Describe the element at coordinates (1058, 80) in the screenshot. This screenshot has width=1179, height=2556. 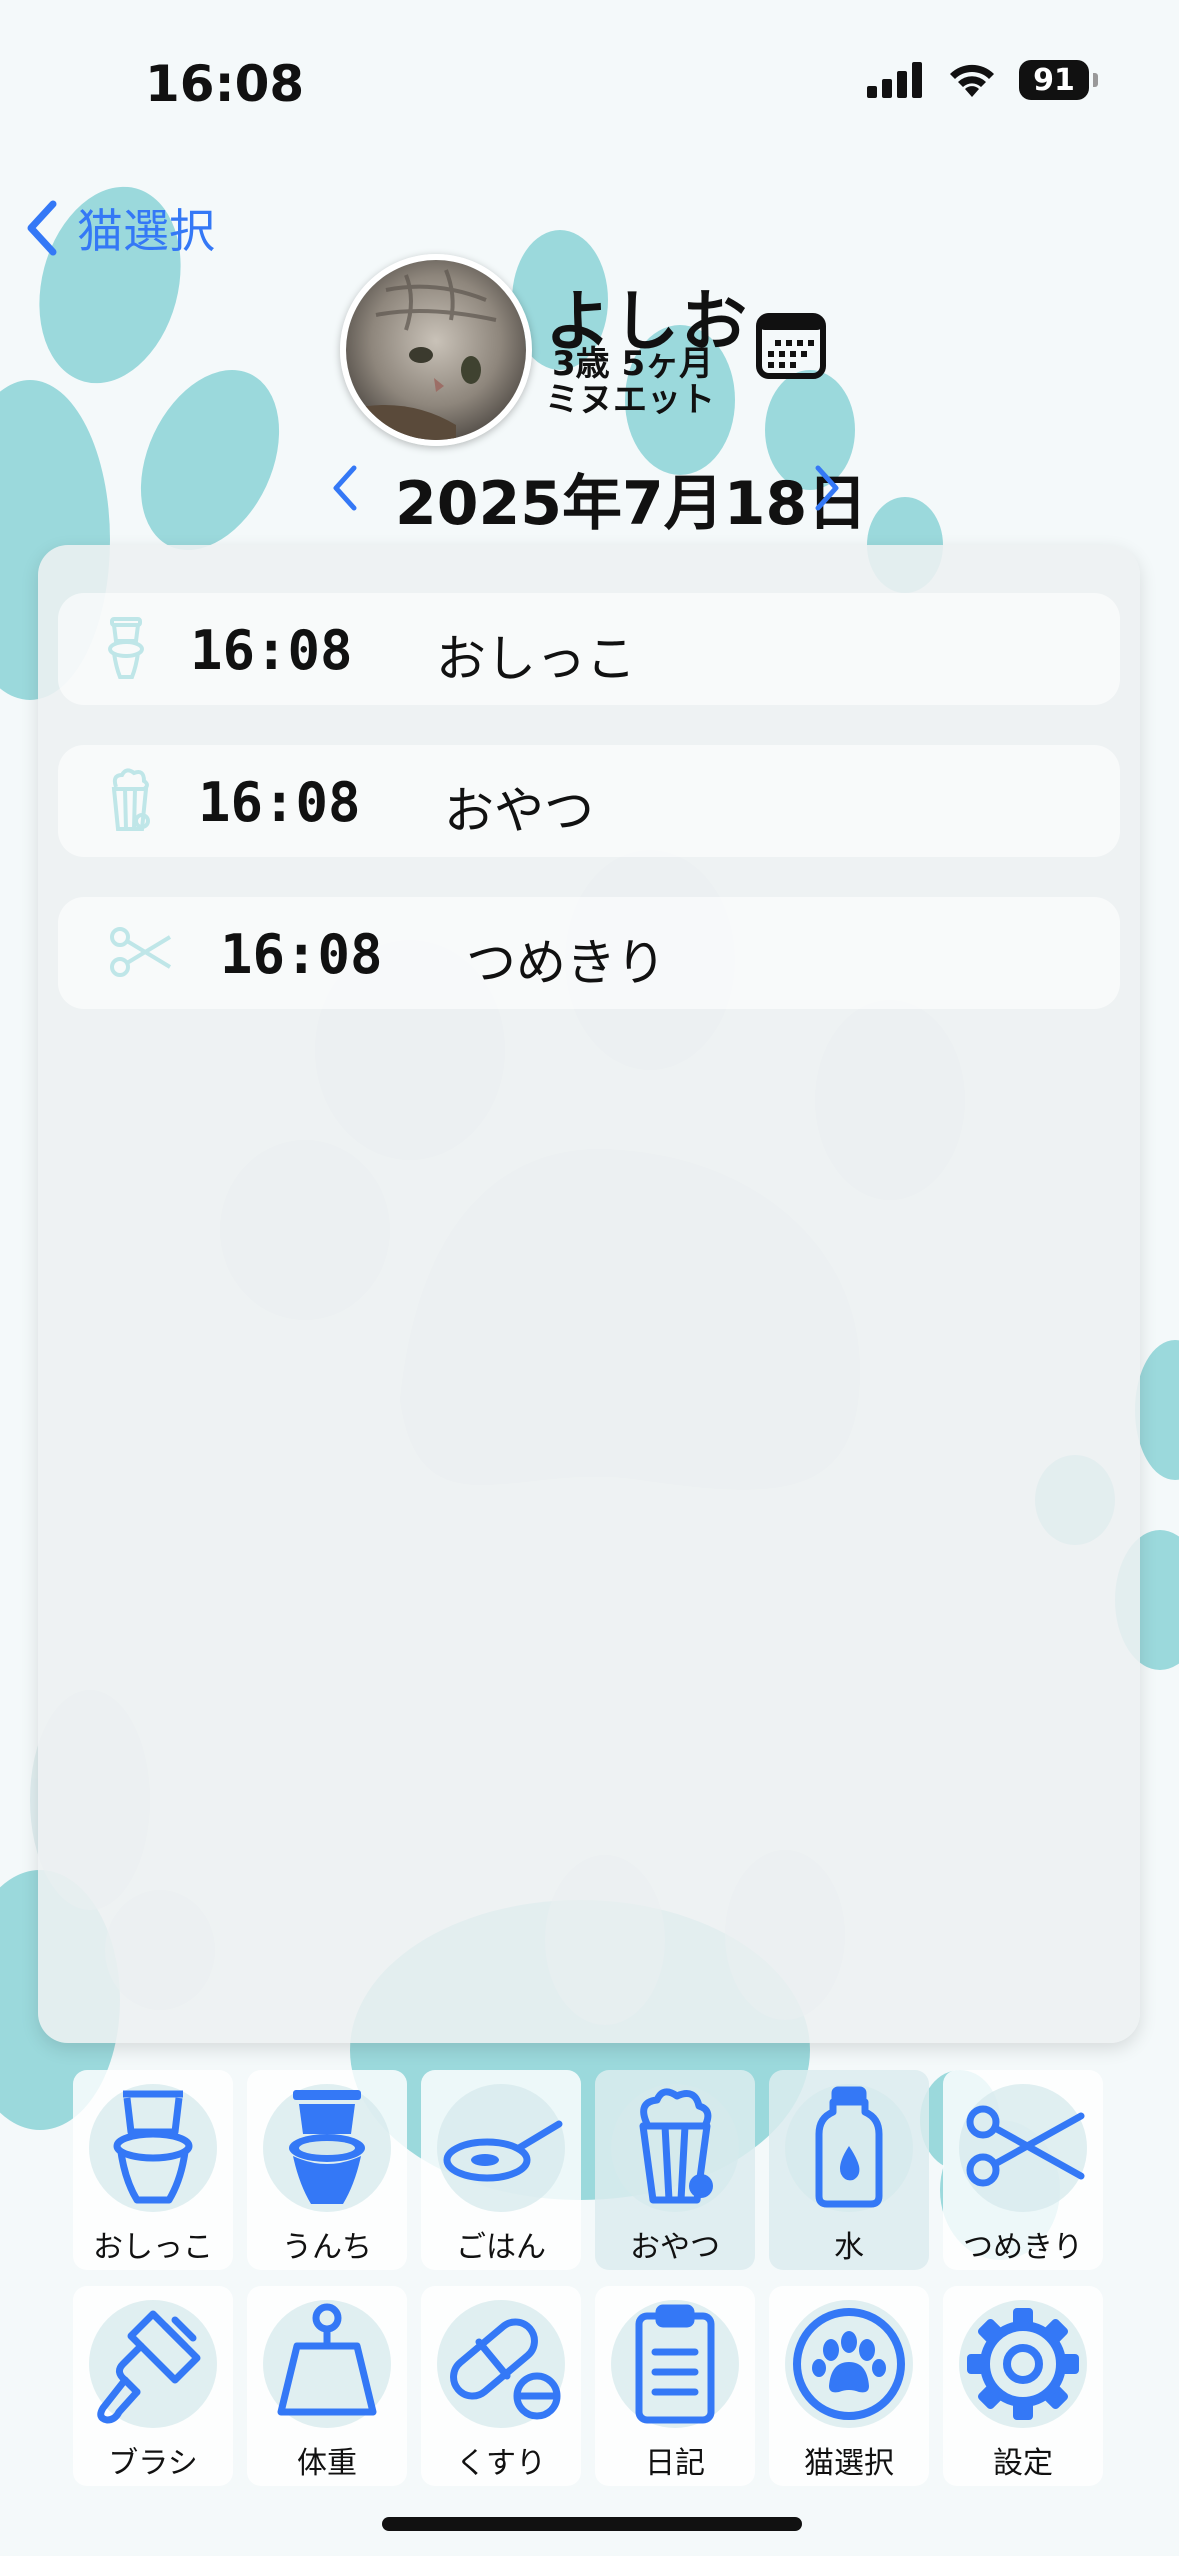
I see `battery-indicator: 91` at that location.